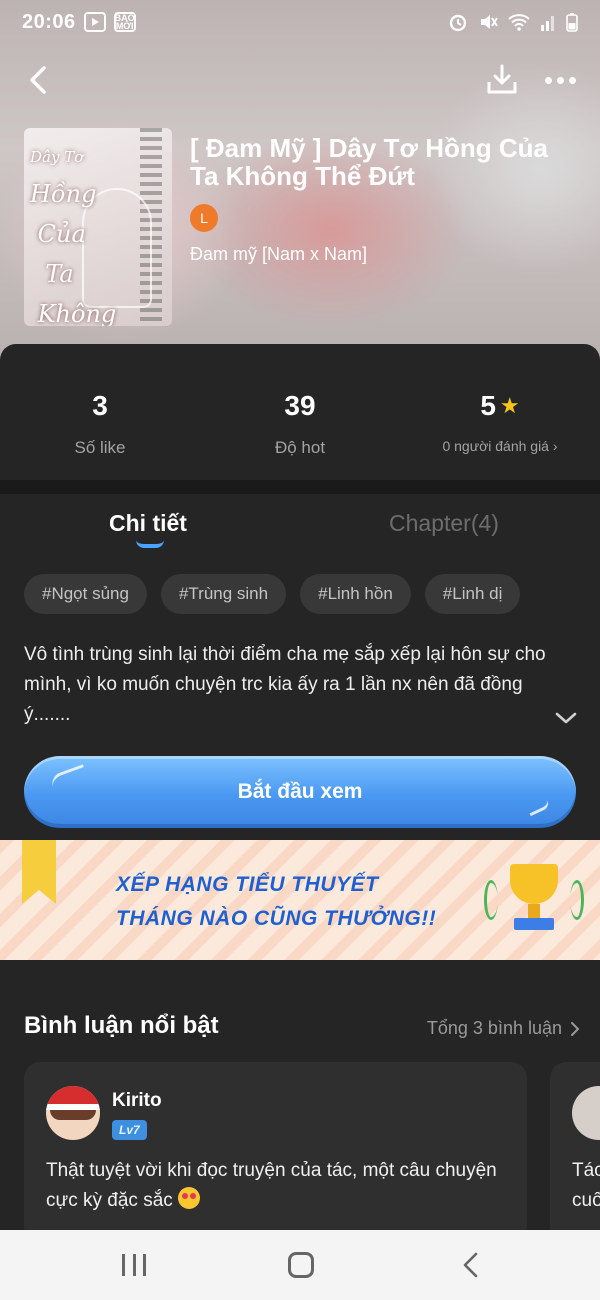  I want to click on download-icon, so click(502, 79).